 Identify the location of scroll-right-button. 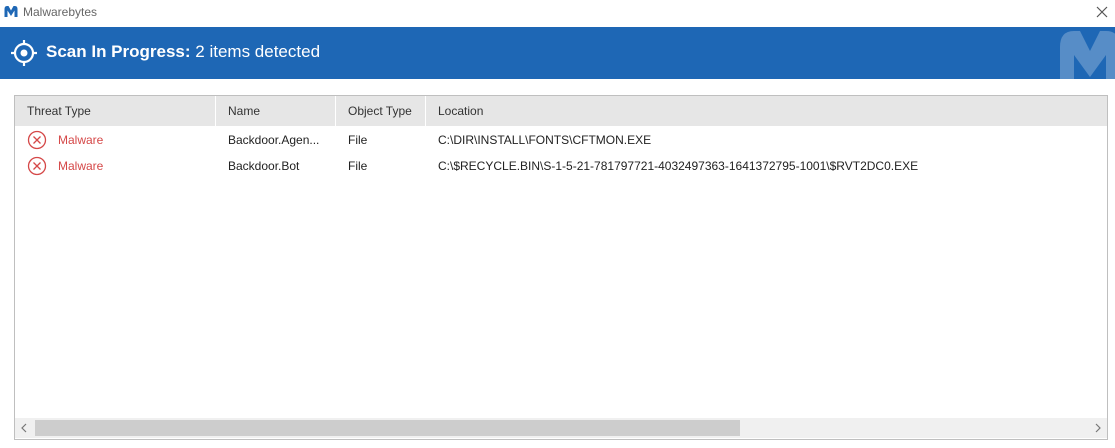
(1098, 428).